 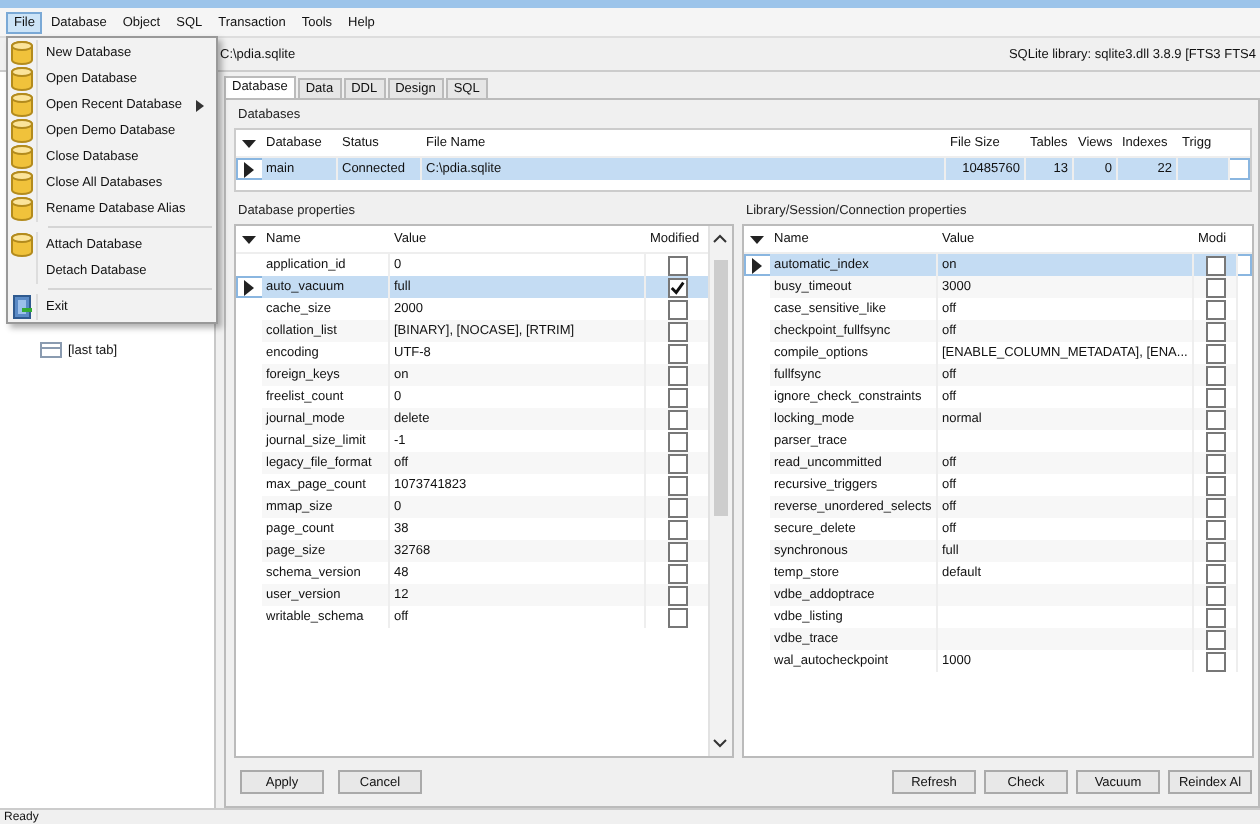 I want to click on vertical-scrollbar, so click(x=720, y=491).